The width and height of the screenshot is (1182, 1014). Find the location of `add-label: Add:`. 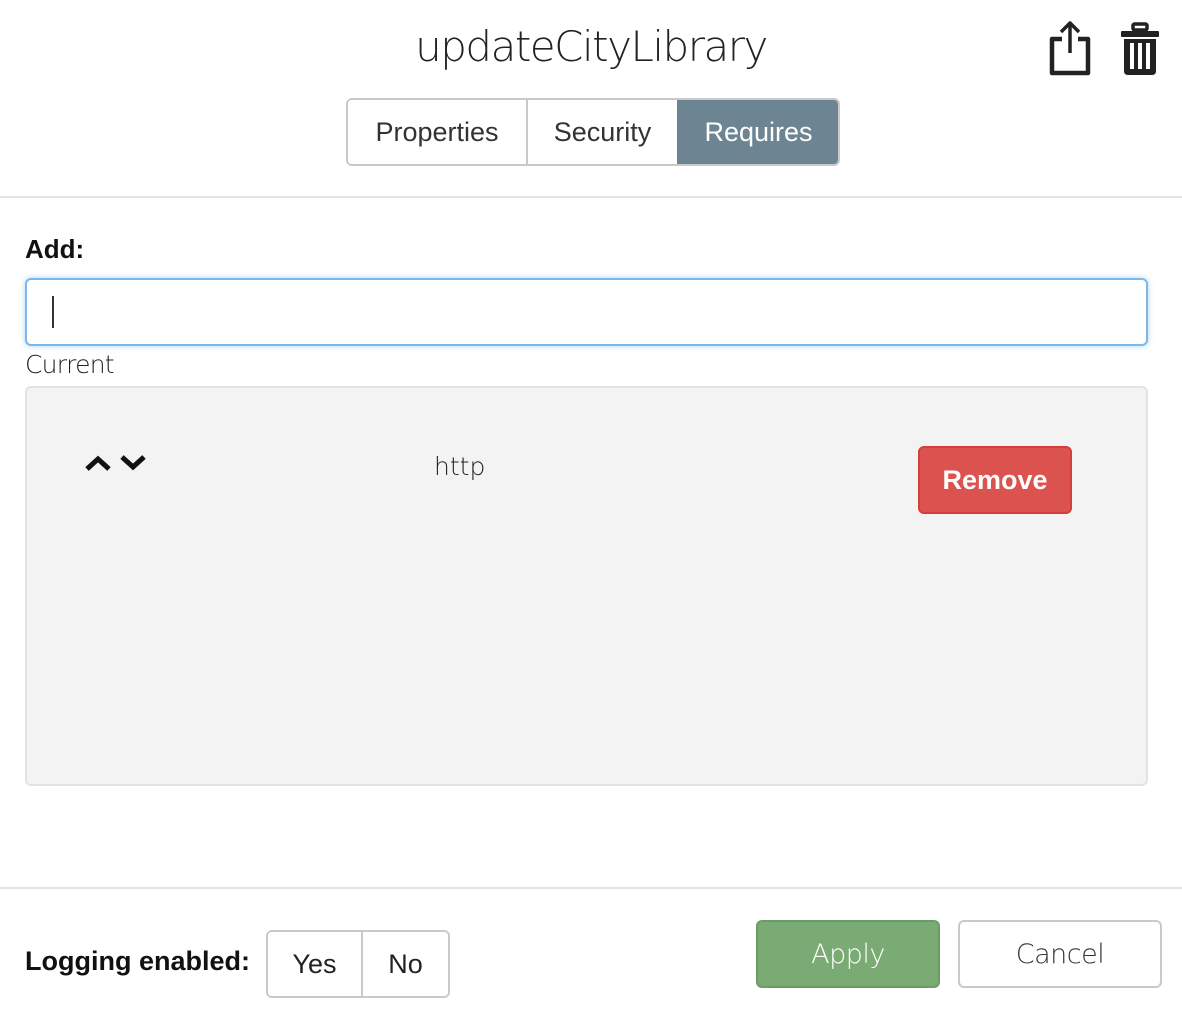

add-label: Add: is located at coordinates (55, 249).